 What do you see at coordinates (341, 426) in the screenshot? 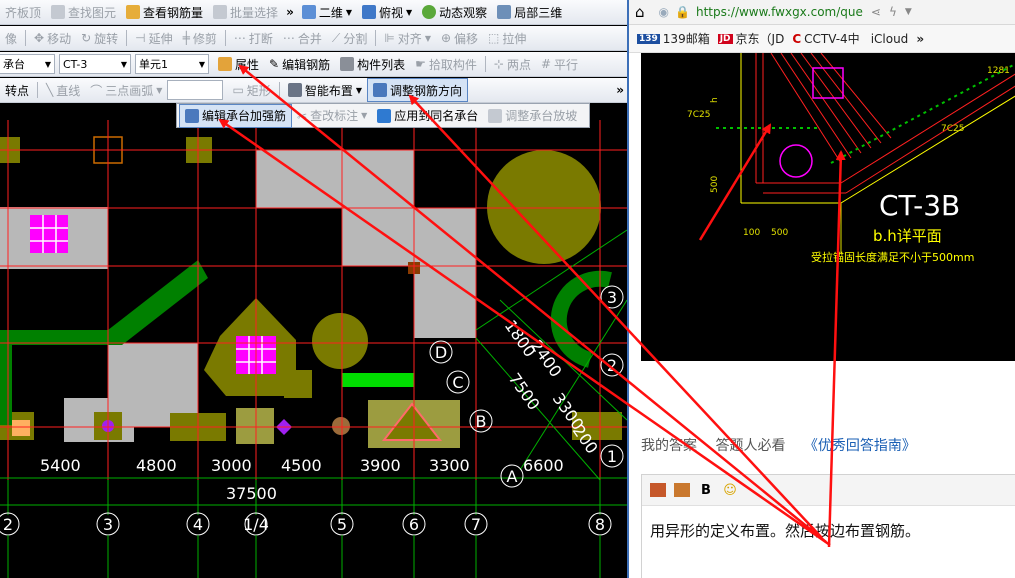
I see `round-pile` at bounding box center [341, 426].